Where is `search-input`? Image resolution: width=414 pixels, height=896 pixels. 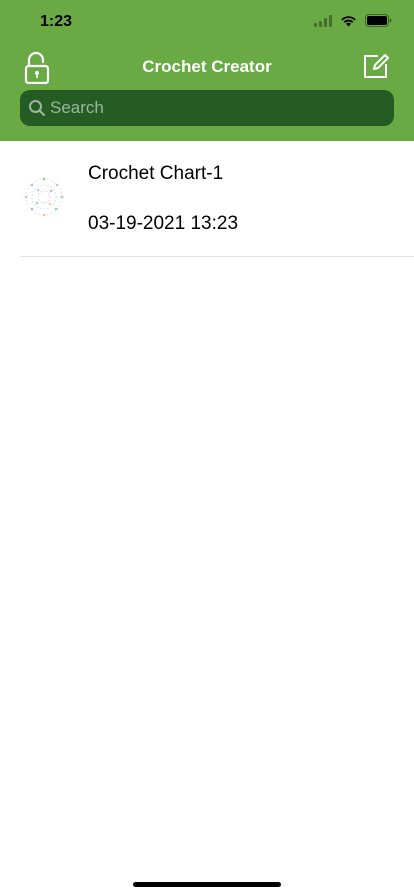 search-input is located at coordinates (222, 108).